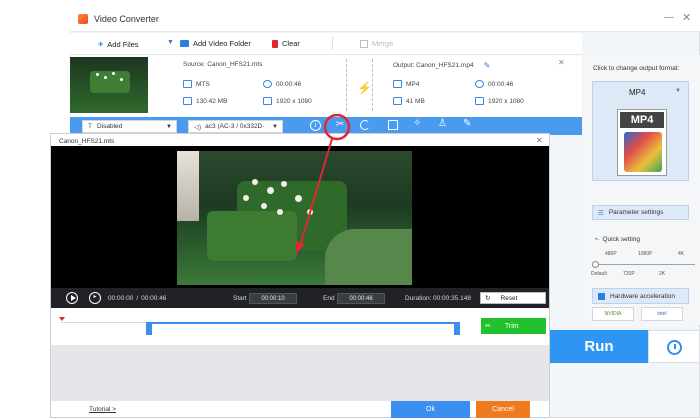 The width and height of the screenshot is (700, 418). Describe the element at coordinates (418, 298) in the screenshot. I see `duration-label: Duration:` at that location.